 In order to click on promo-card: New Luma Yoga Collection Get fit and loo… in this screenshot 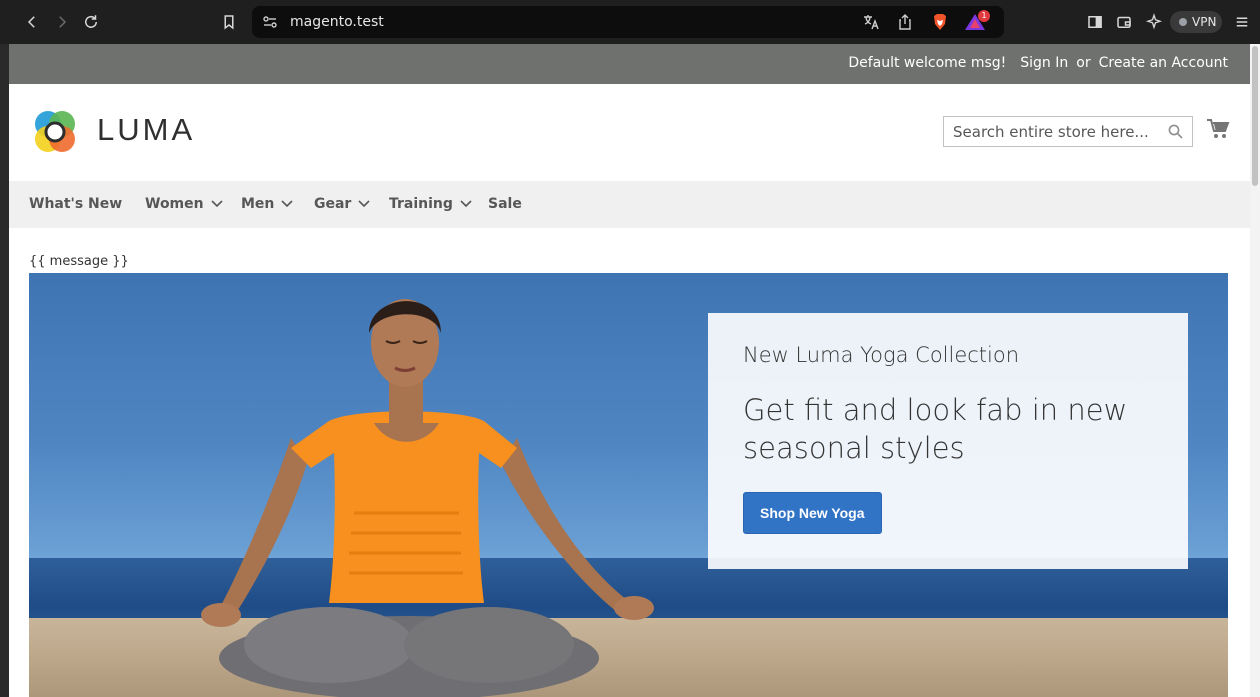, I will do `click(948, 441)`.